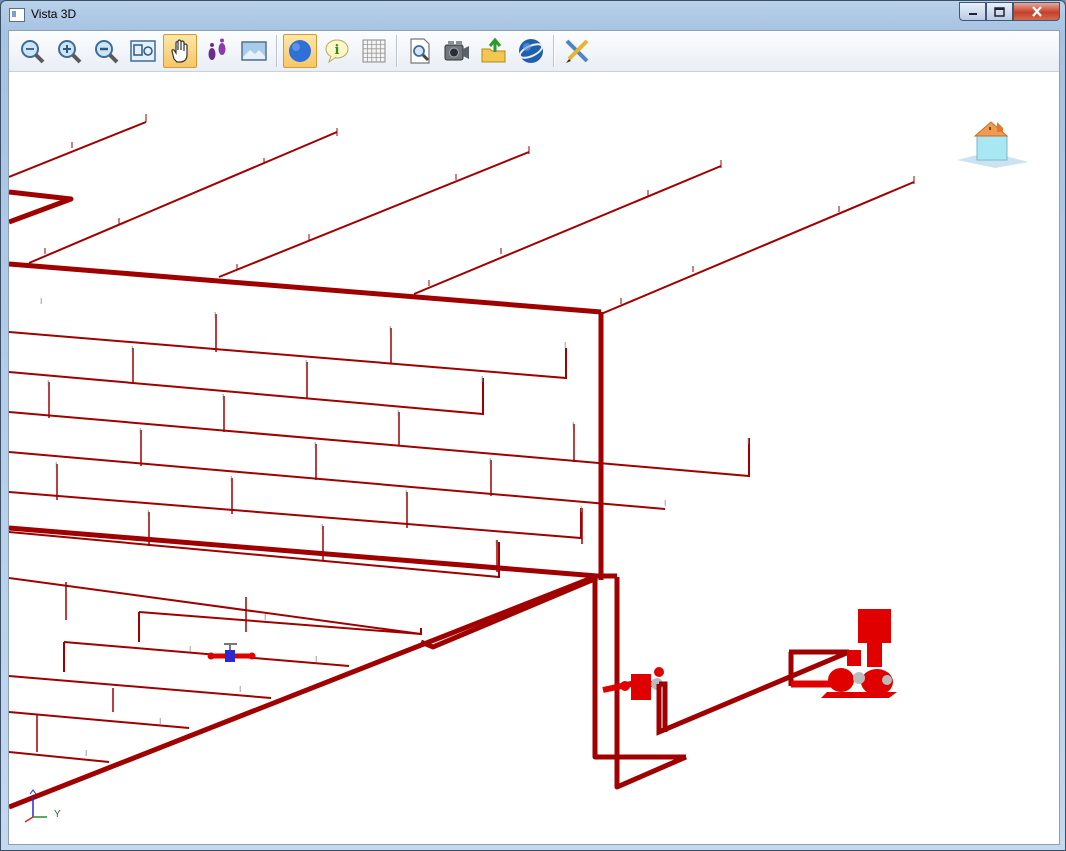 Image resolution: width=1066 pixels, height=851 pixels. What do you see at coordinates (776, 672) in the screenshot?
I see `fire-pump-assembly` at bounding box center [776, 672].